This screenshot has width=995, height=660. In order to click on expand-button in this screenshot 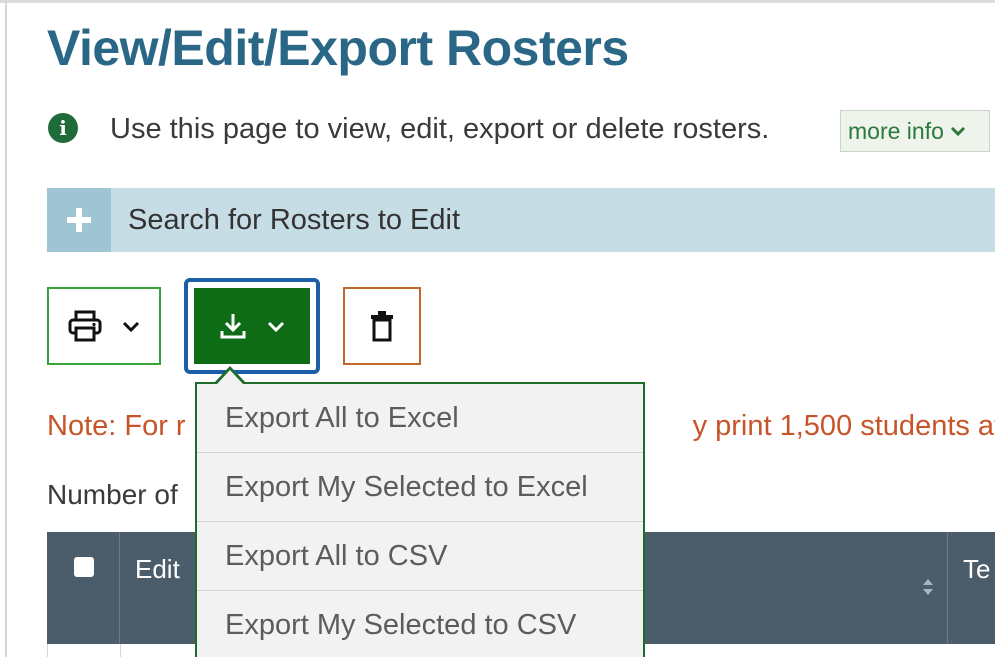, I will do `click(79, 220)`.